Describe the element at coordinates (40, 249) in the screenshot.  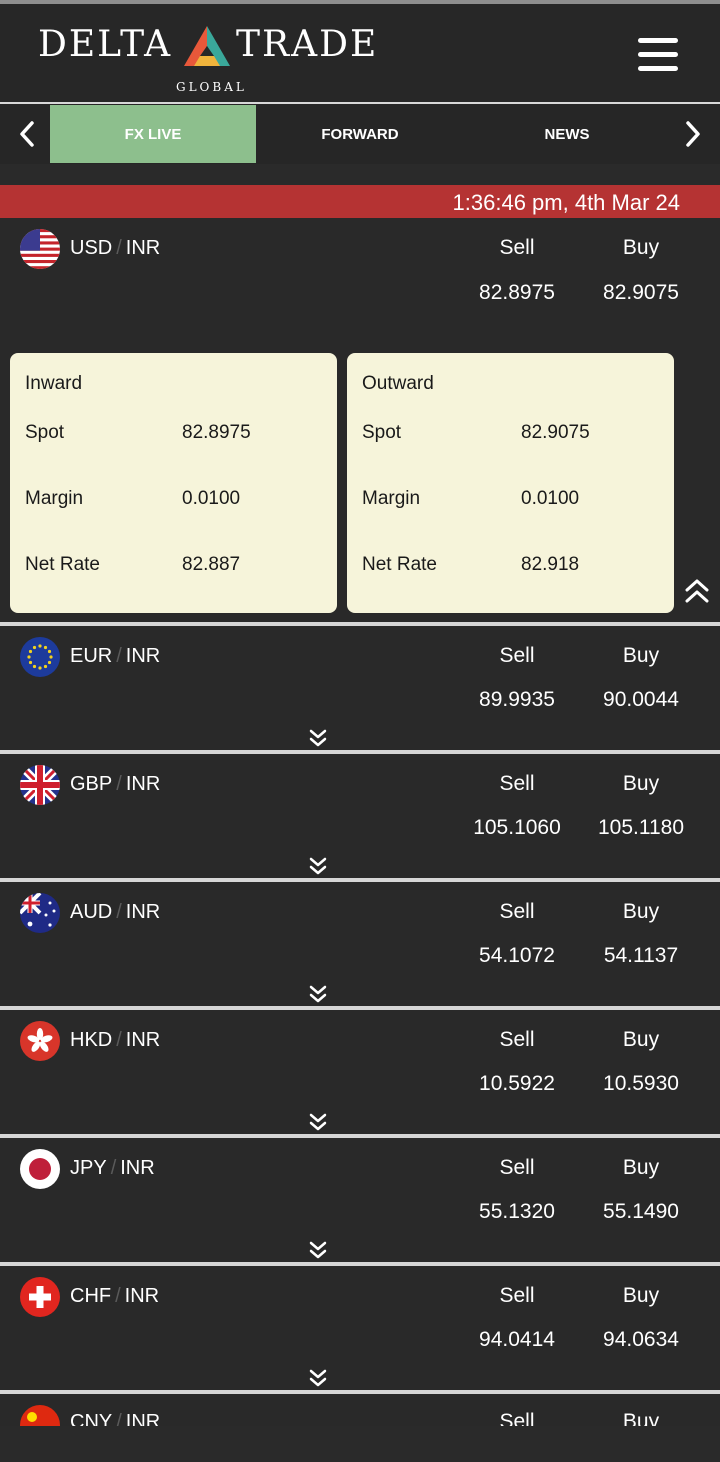
I see `us-flag-icon` at that location.